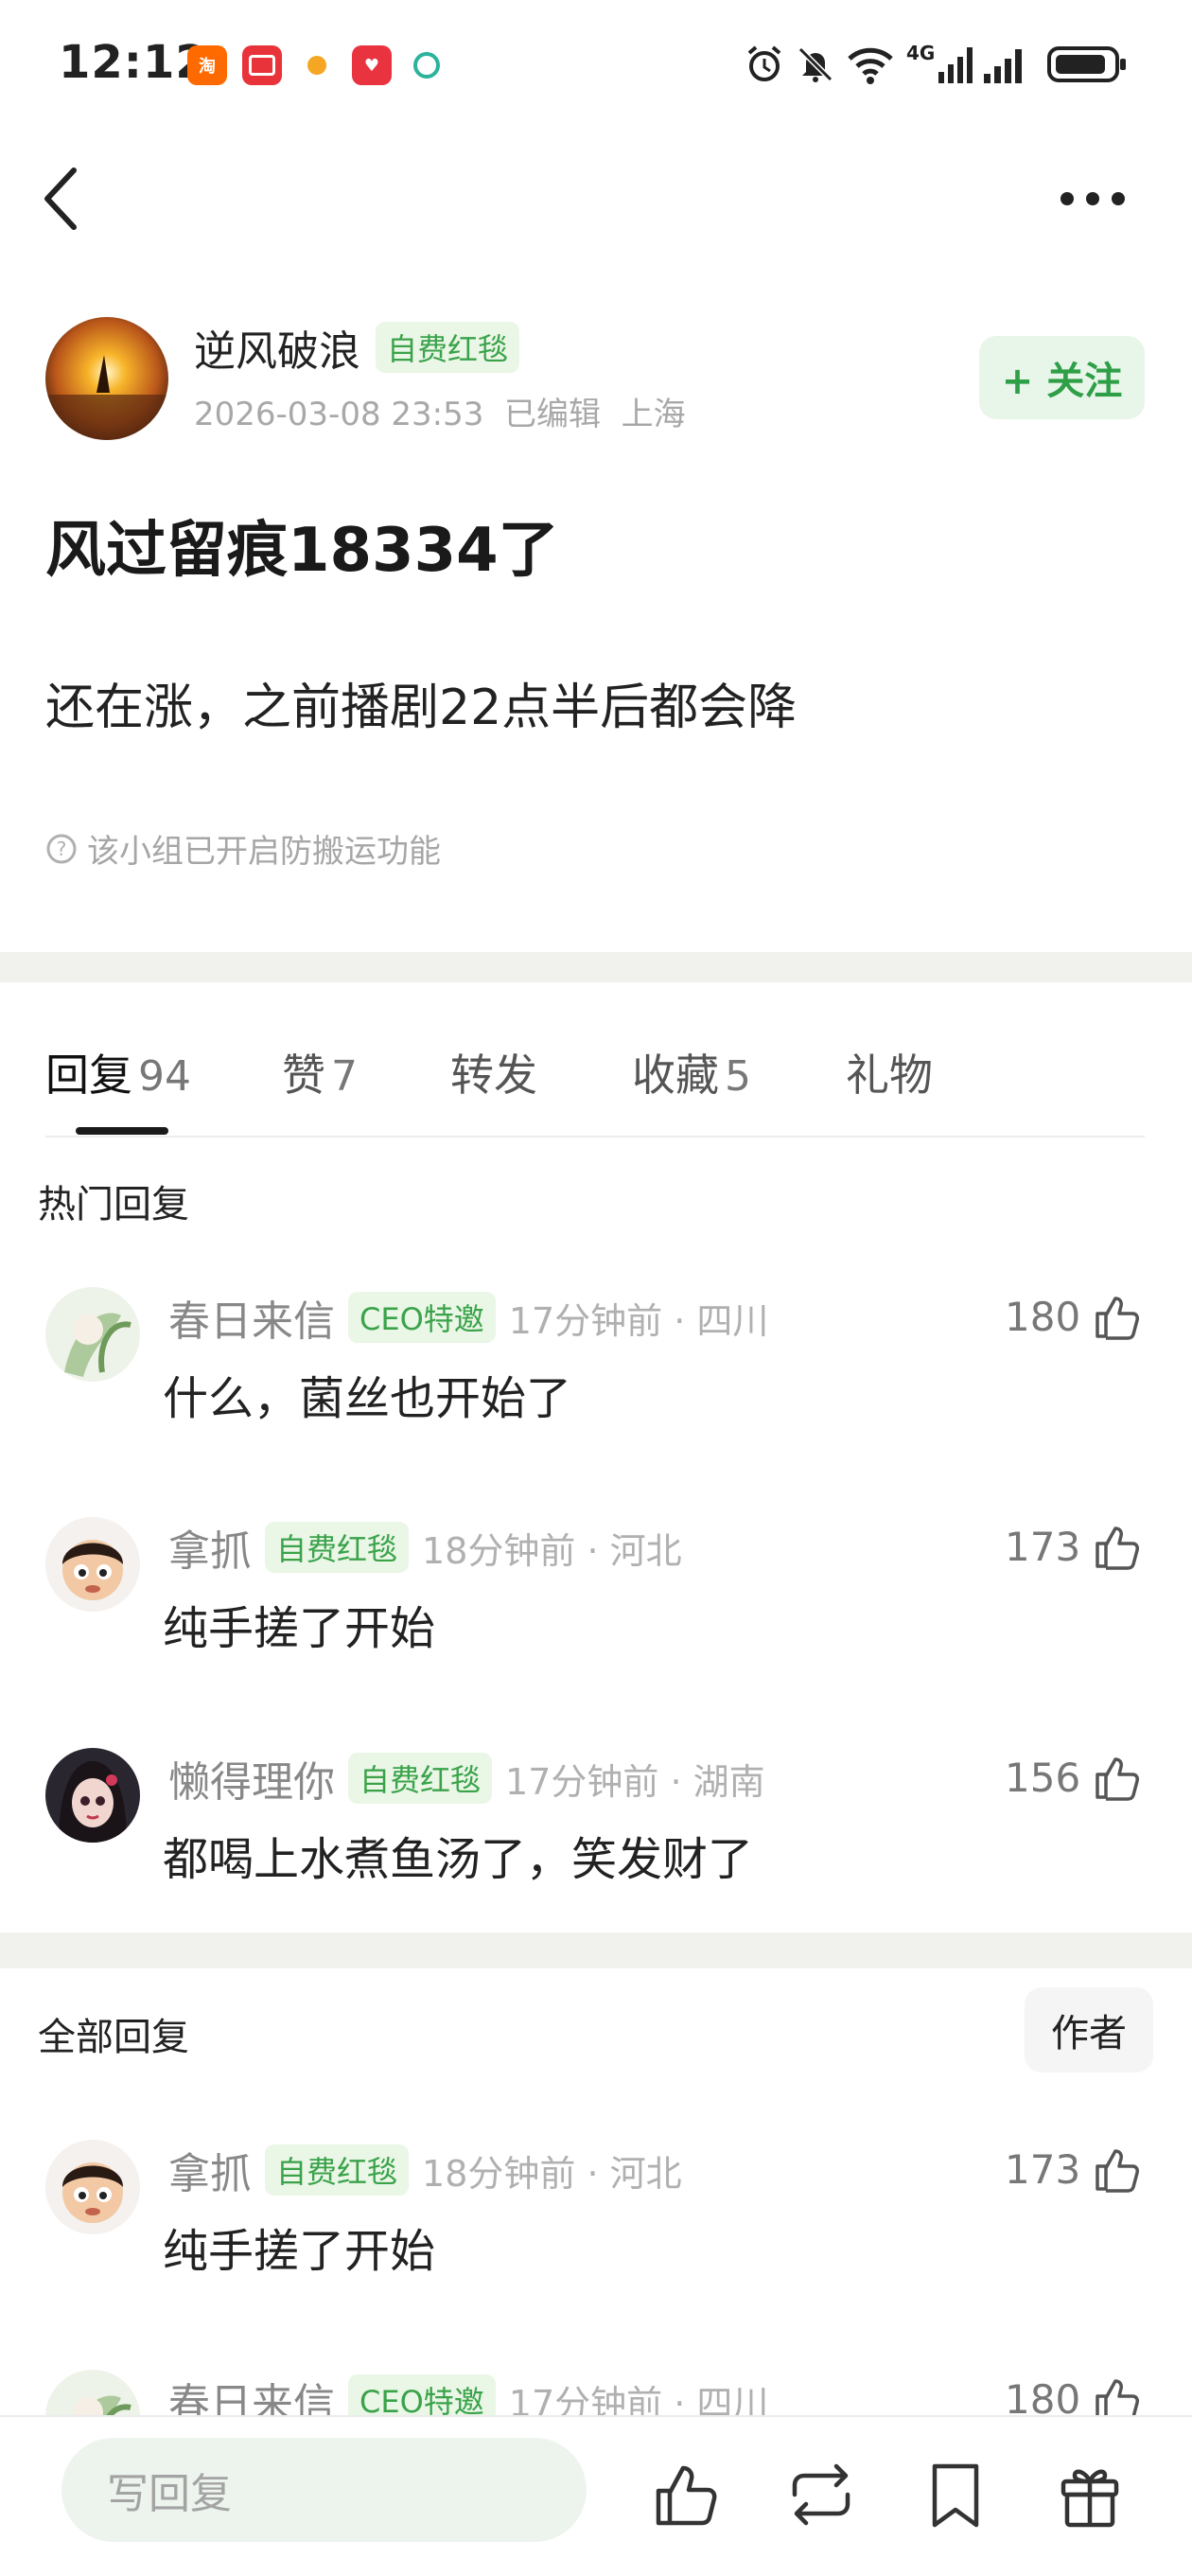 The width and height of the screenshot is (1192, 2576). Describe the element at coordinates (264, 852) in the screenshot. I see `notice-text: 该小组已开启防搬运功能` at that location.